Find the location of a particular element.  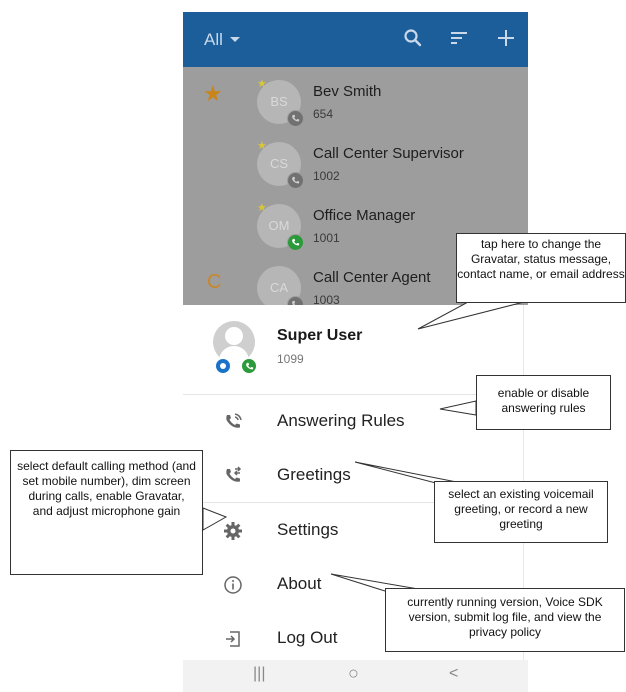

app-bar: All is located at coordinates (355, 39).